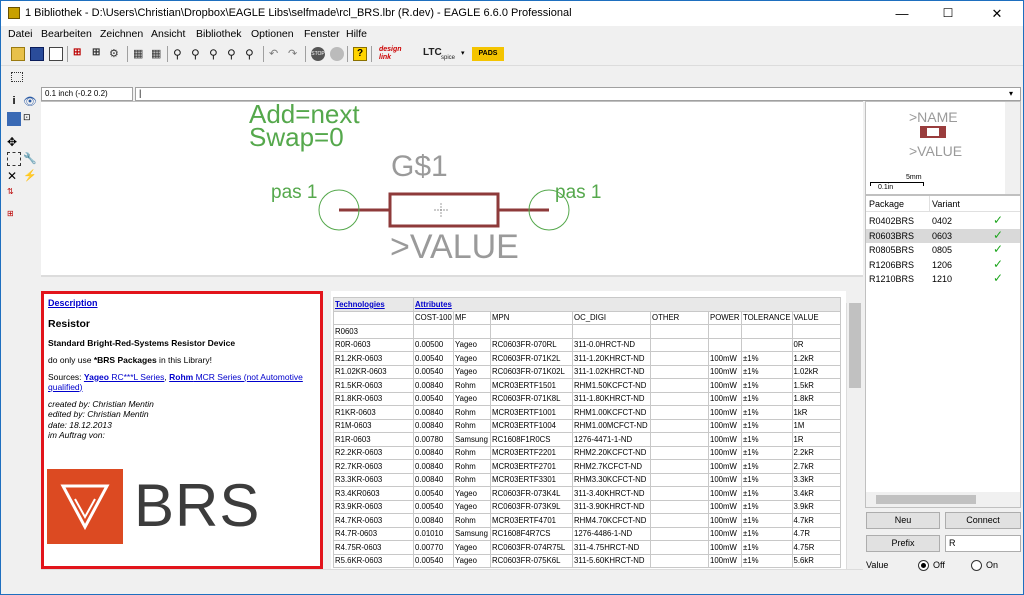 The height and width of the screenshot is (595, 1024). Describe the element at coordinates (30, 159) in the screenshot. I see `change-icon: 🔧` at that location.